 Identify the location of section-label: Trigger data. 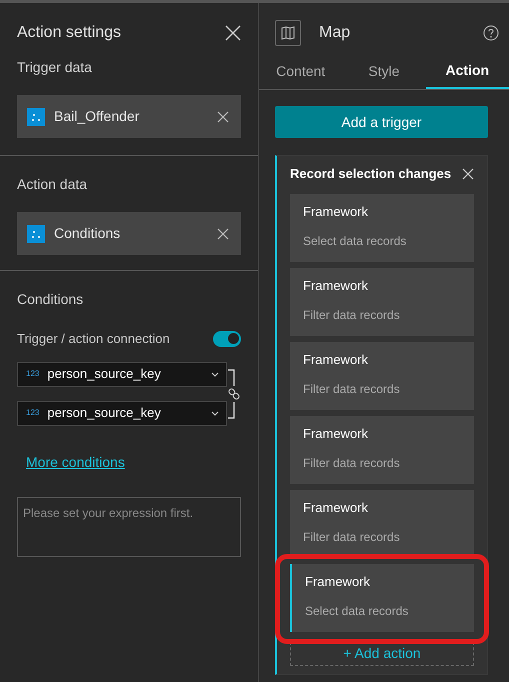
(55, 67).